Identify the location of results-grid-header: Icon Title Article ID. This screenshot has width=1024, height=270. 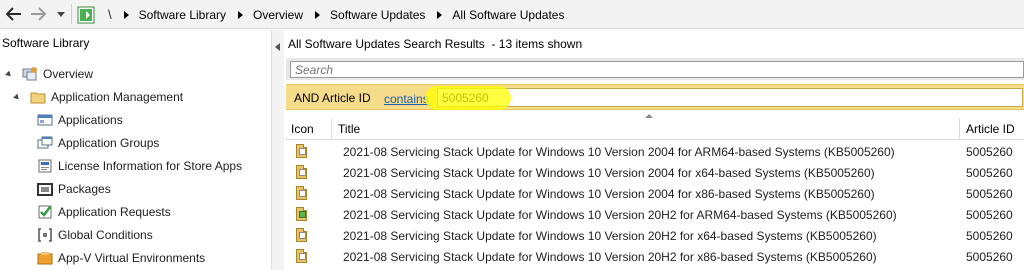
(654, 129).